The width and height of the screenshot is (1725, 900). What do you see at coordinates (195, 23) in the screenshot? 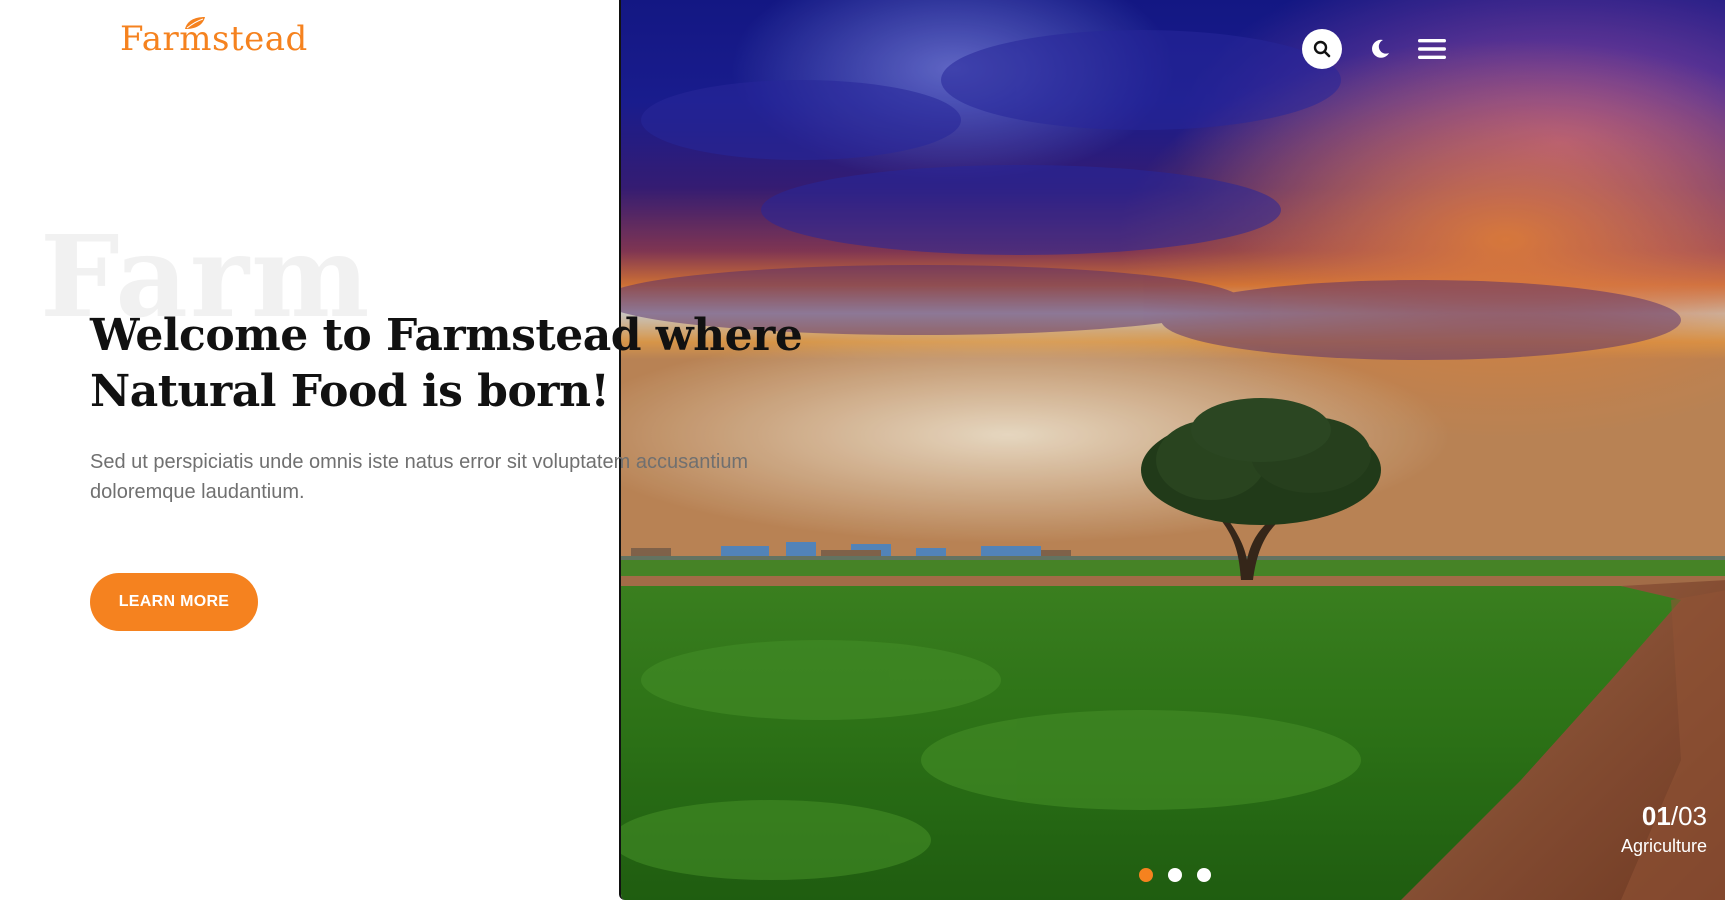
I see `leaf-icon` at bounding box center [195, 23].